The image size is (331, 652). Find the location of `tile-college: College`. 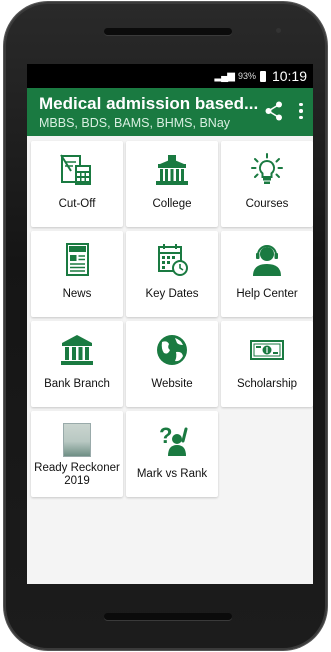

tile-college: College is located at coordinates (172, 184).